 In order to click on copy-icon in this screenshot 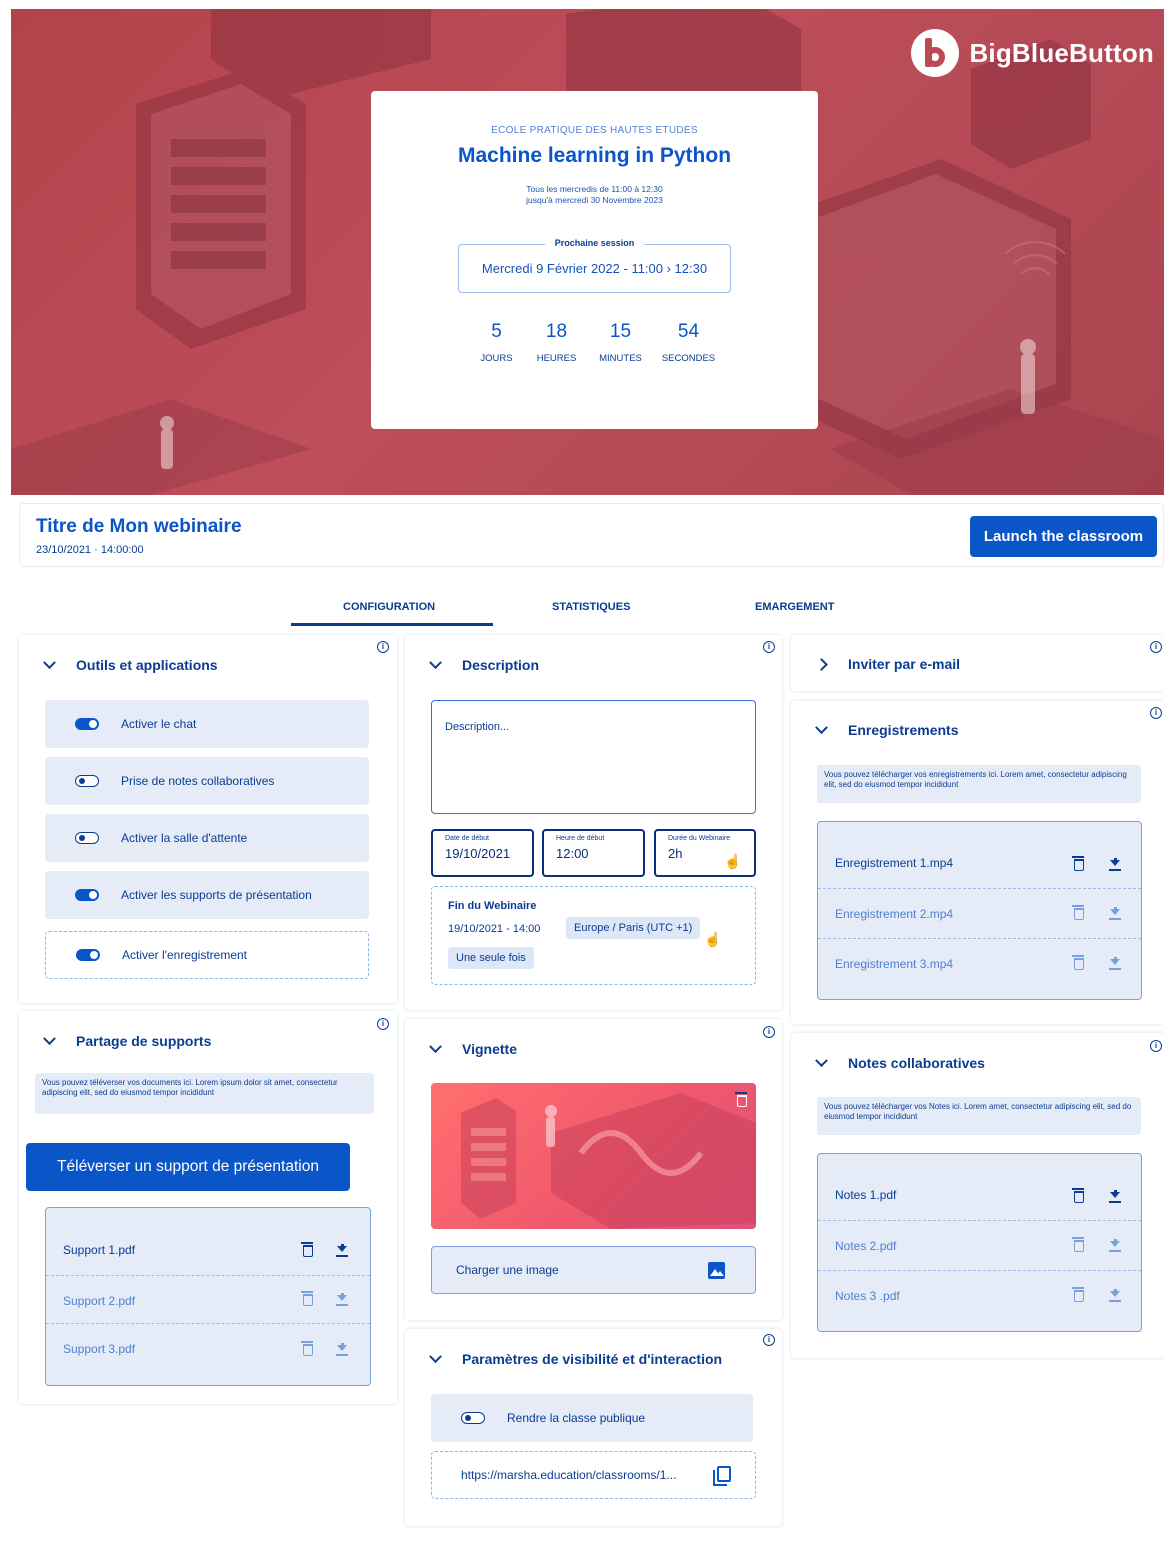, I will do `click(722, 1476)`.